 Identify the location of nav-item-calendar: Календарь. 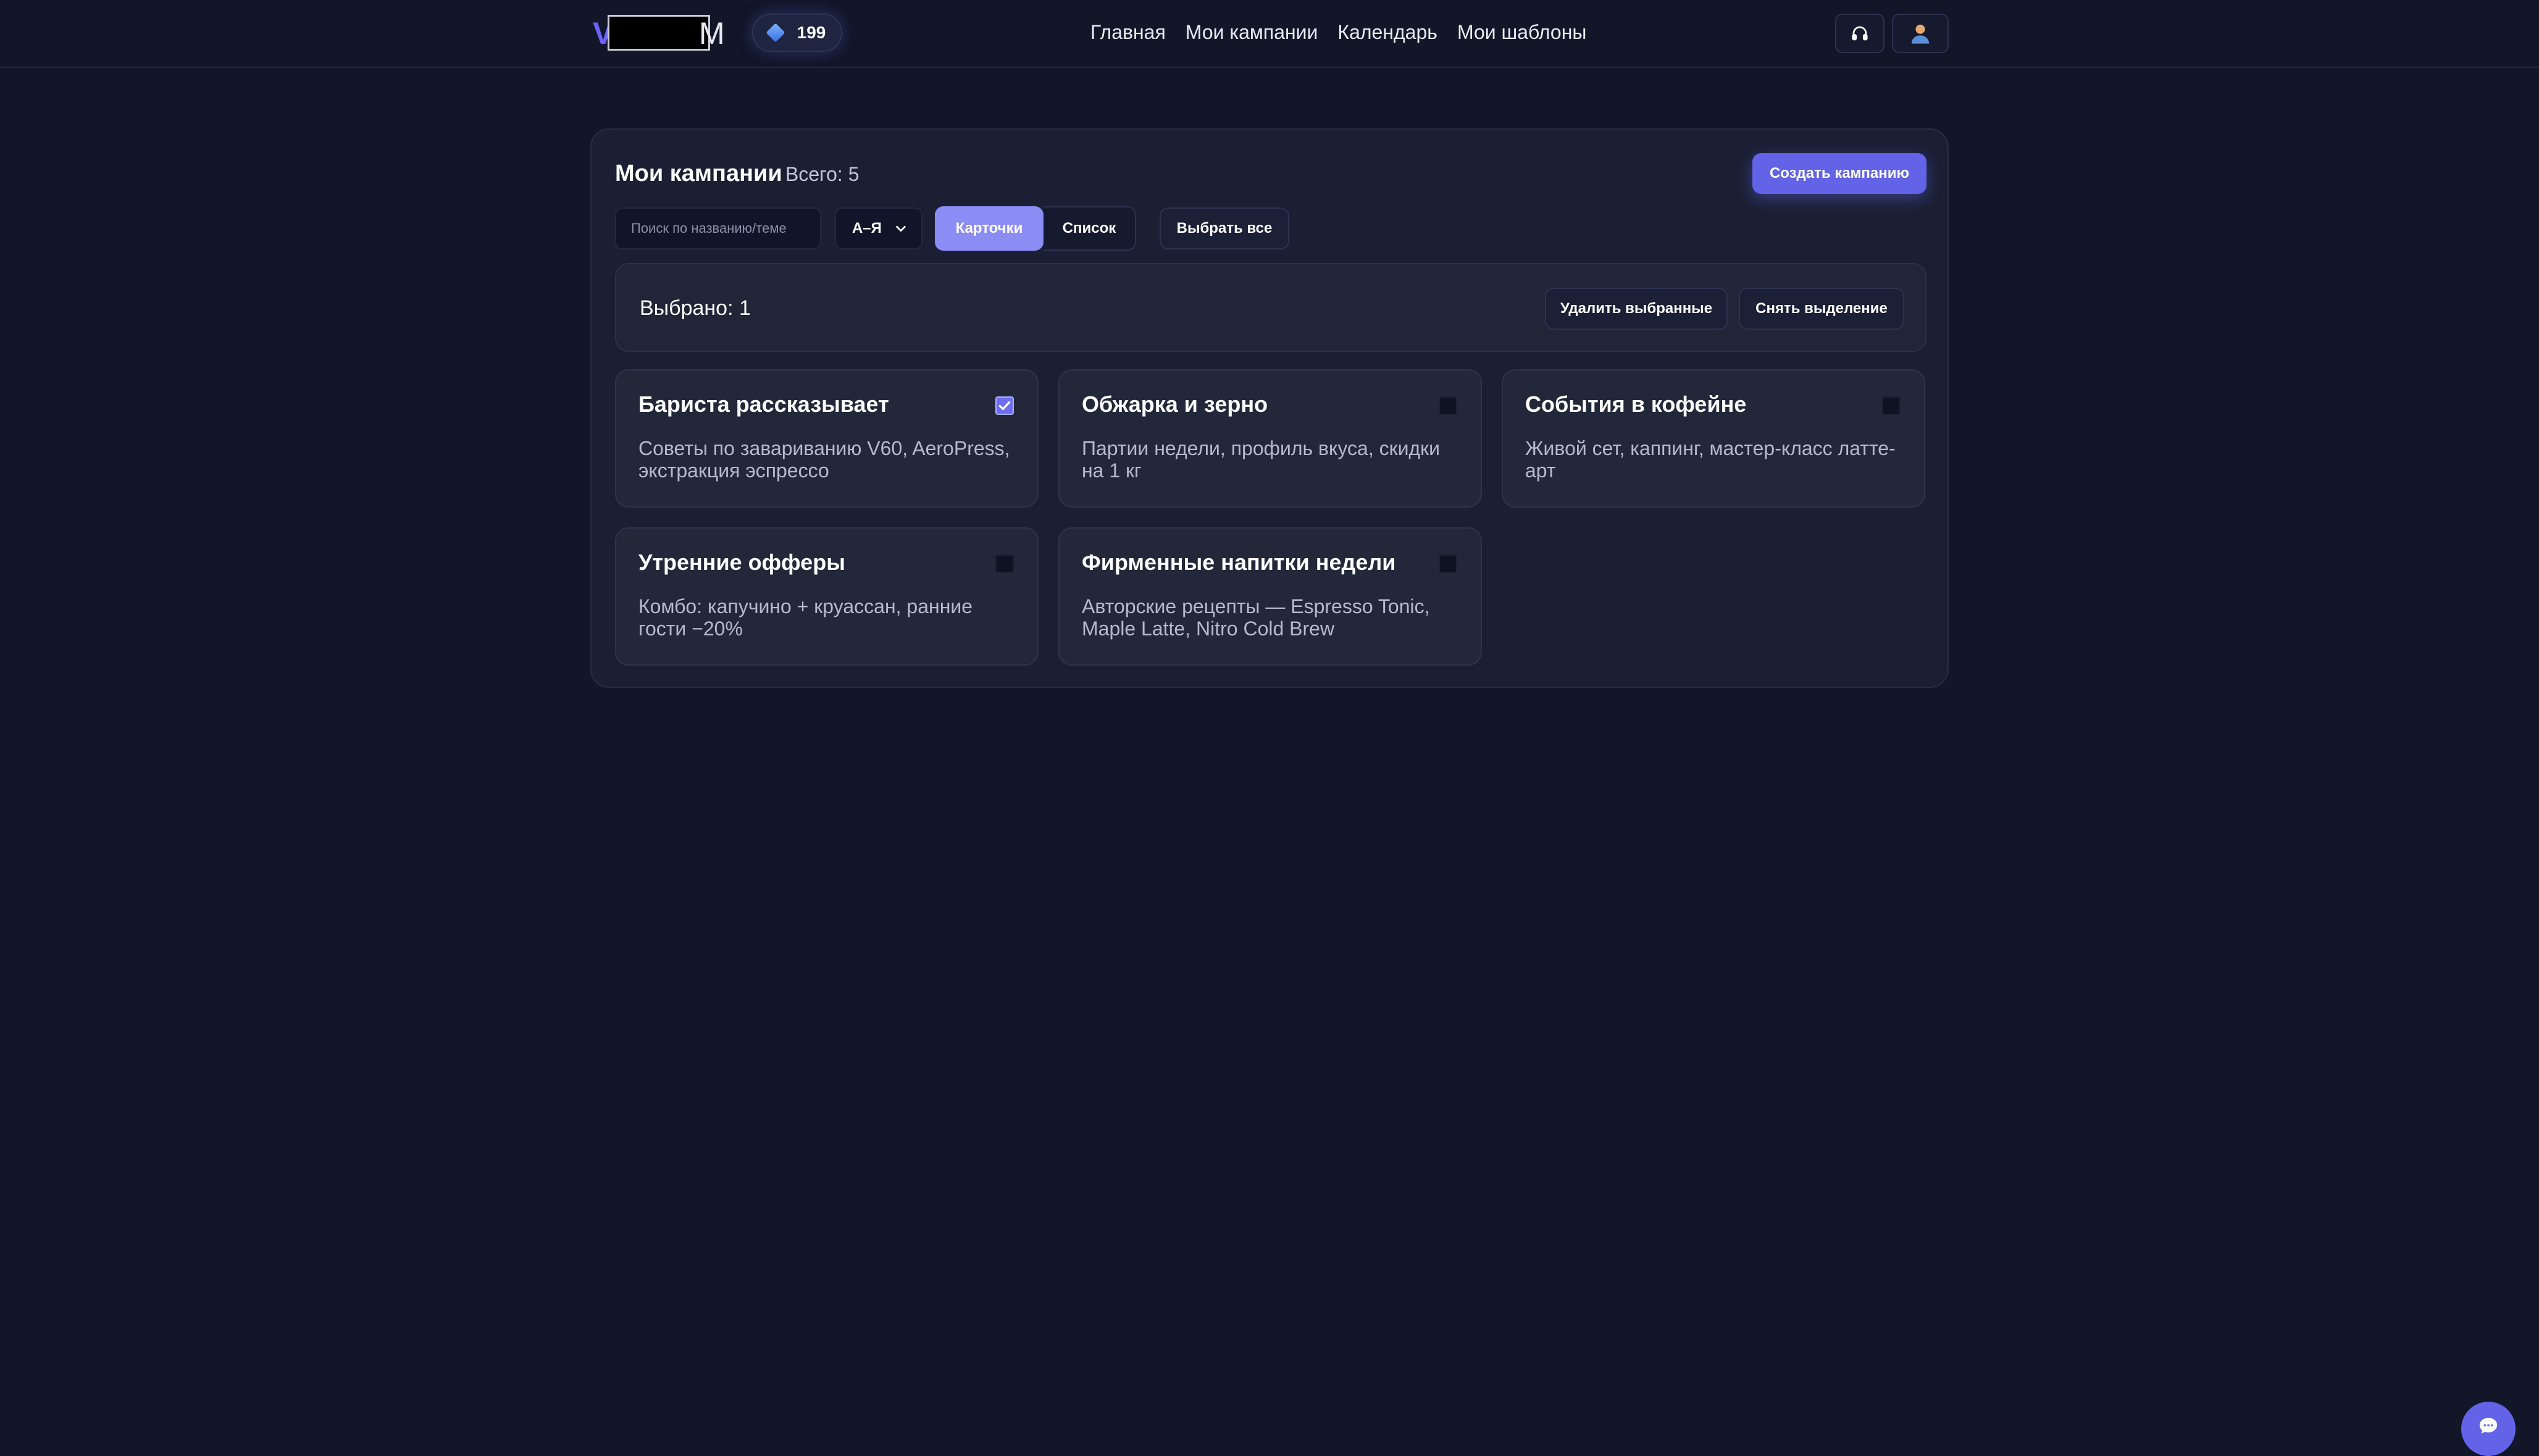
(1387, 32).